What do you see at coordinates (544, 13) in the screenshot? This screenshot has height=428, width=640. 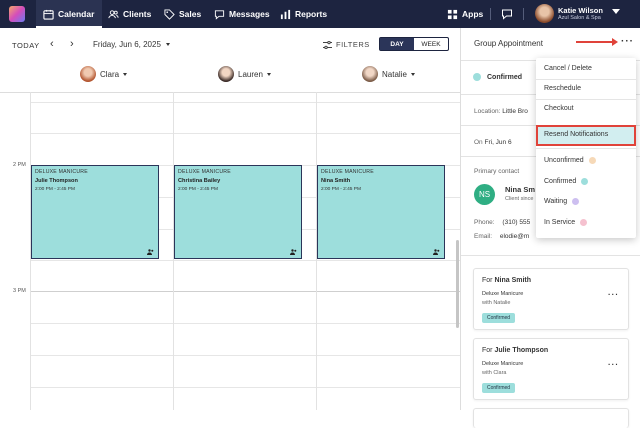 I see `user-avatar` at bounding box center [544, 13].